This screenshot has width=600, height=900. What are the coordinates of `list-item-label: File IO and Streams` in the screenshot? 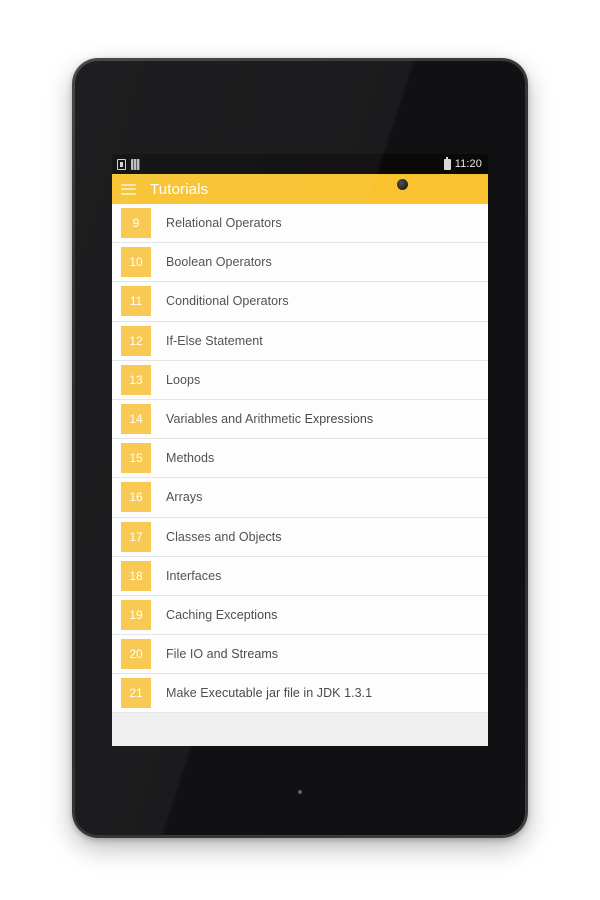 It's located at (222, 654).